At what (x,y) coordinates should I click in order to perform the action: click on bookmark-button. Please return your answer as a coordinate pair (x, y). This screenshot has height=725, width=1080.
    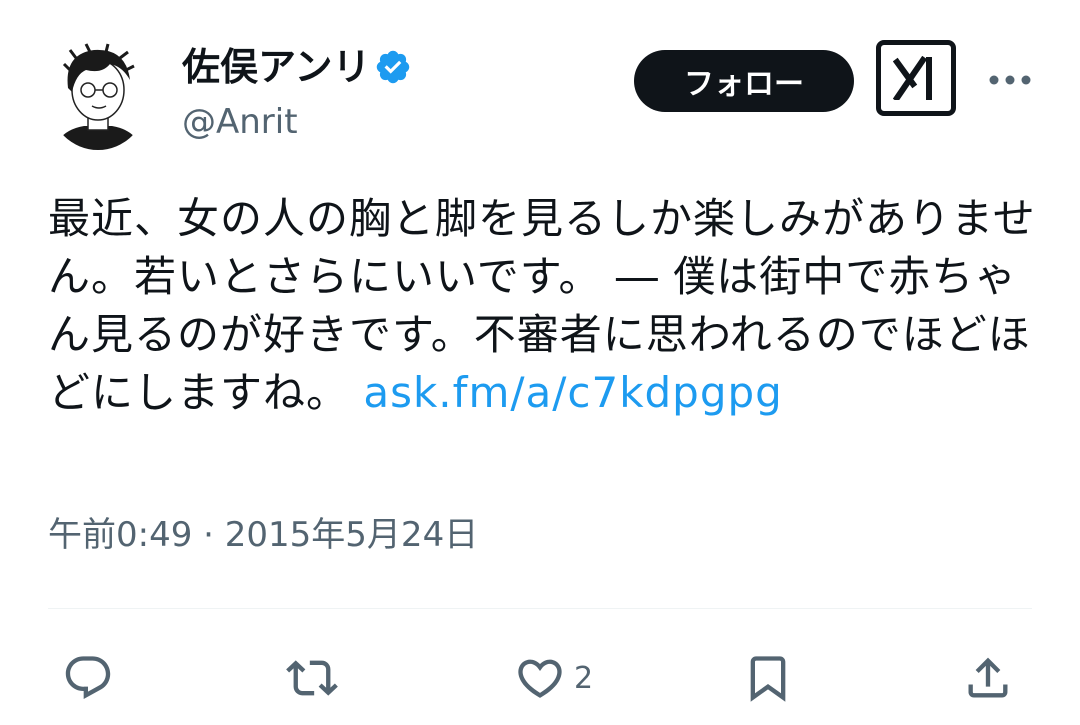
    Looking at the image, I should click on (768, 678).